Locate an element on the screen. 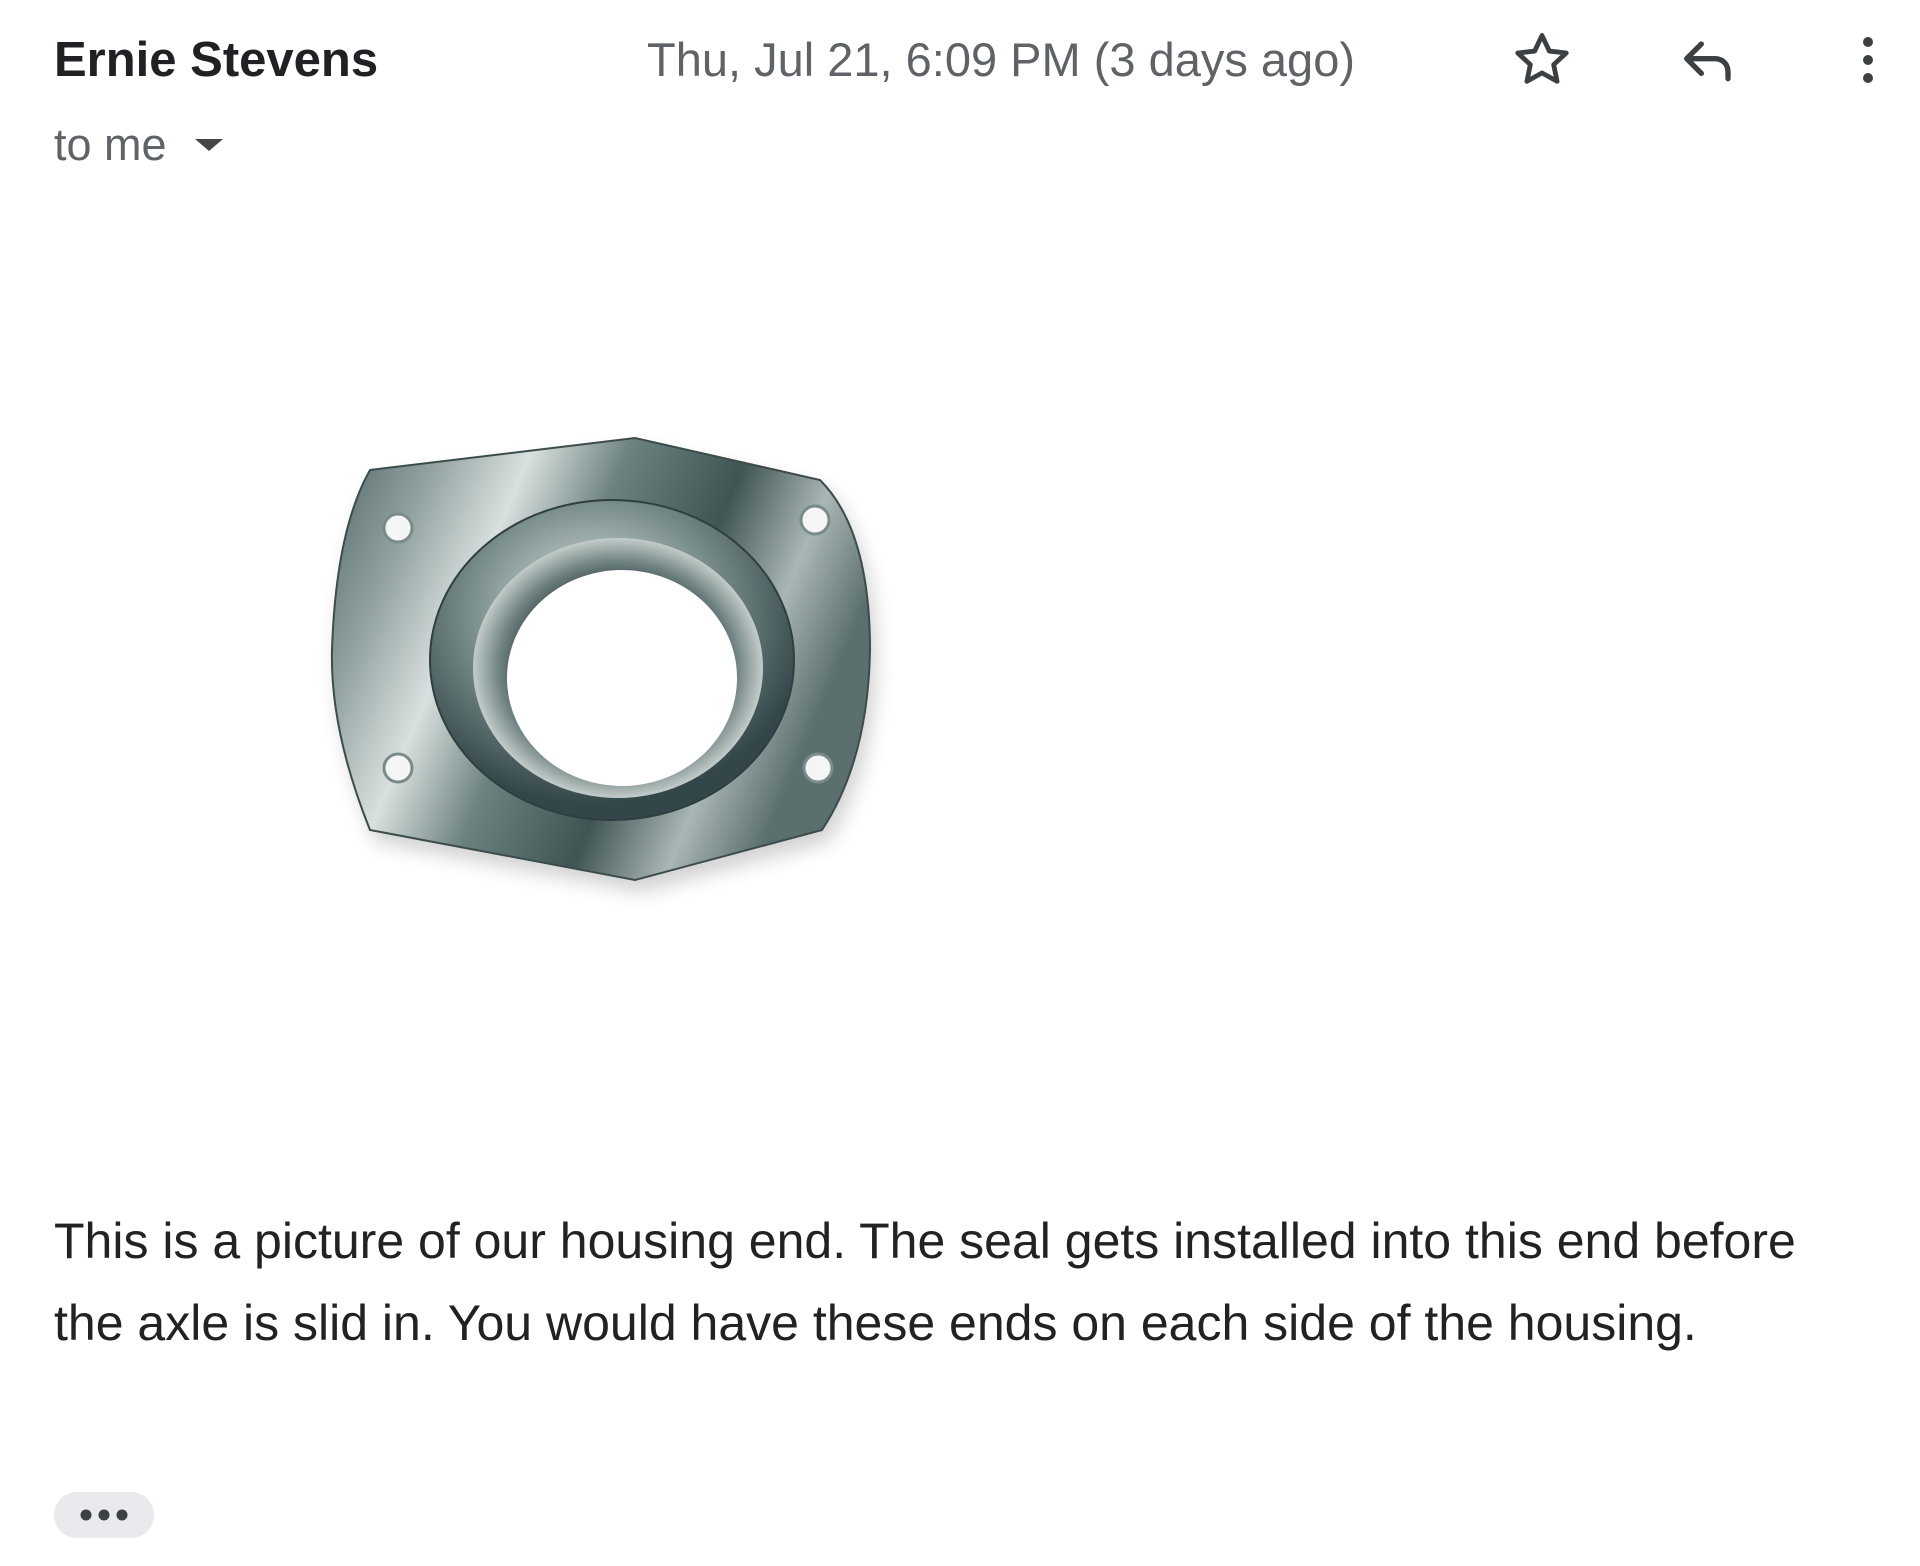 Image resolution: width=1920 pixels, height=1566 pixels. recipient-details-toggle: to me is located at coordinates (140, 145).